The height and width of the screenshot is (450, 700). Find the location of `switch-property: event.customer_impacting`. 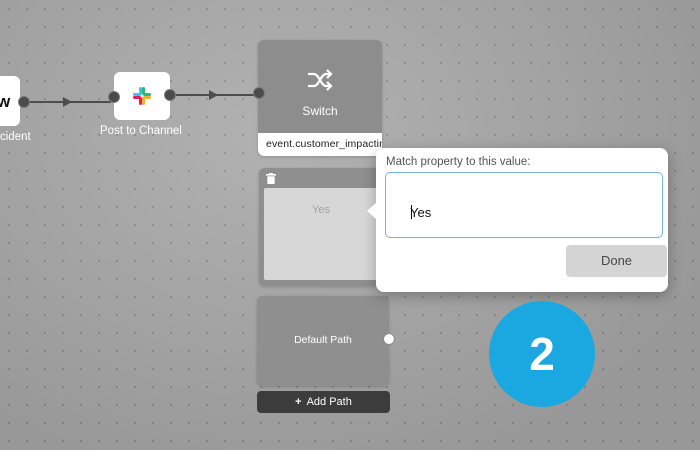

switch-property: event.customer_impacting is located at coordinates (324, 144).